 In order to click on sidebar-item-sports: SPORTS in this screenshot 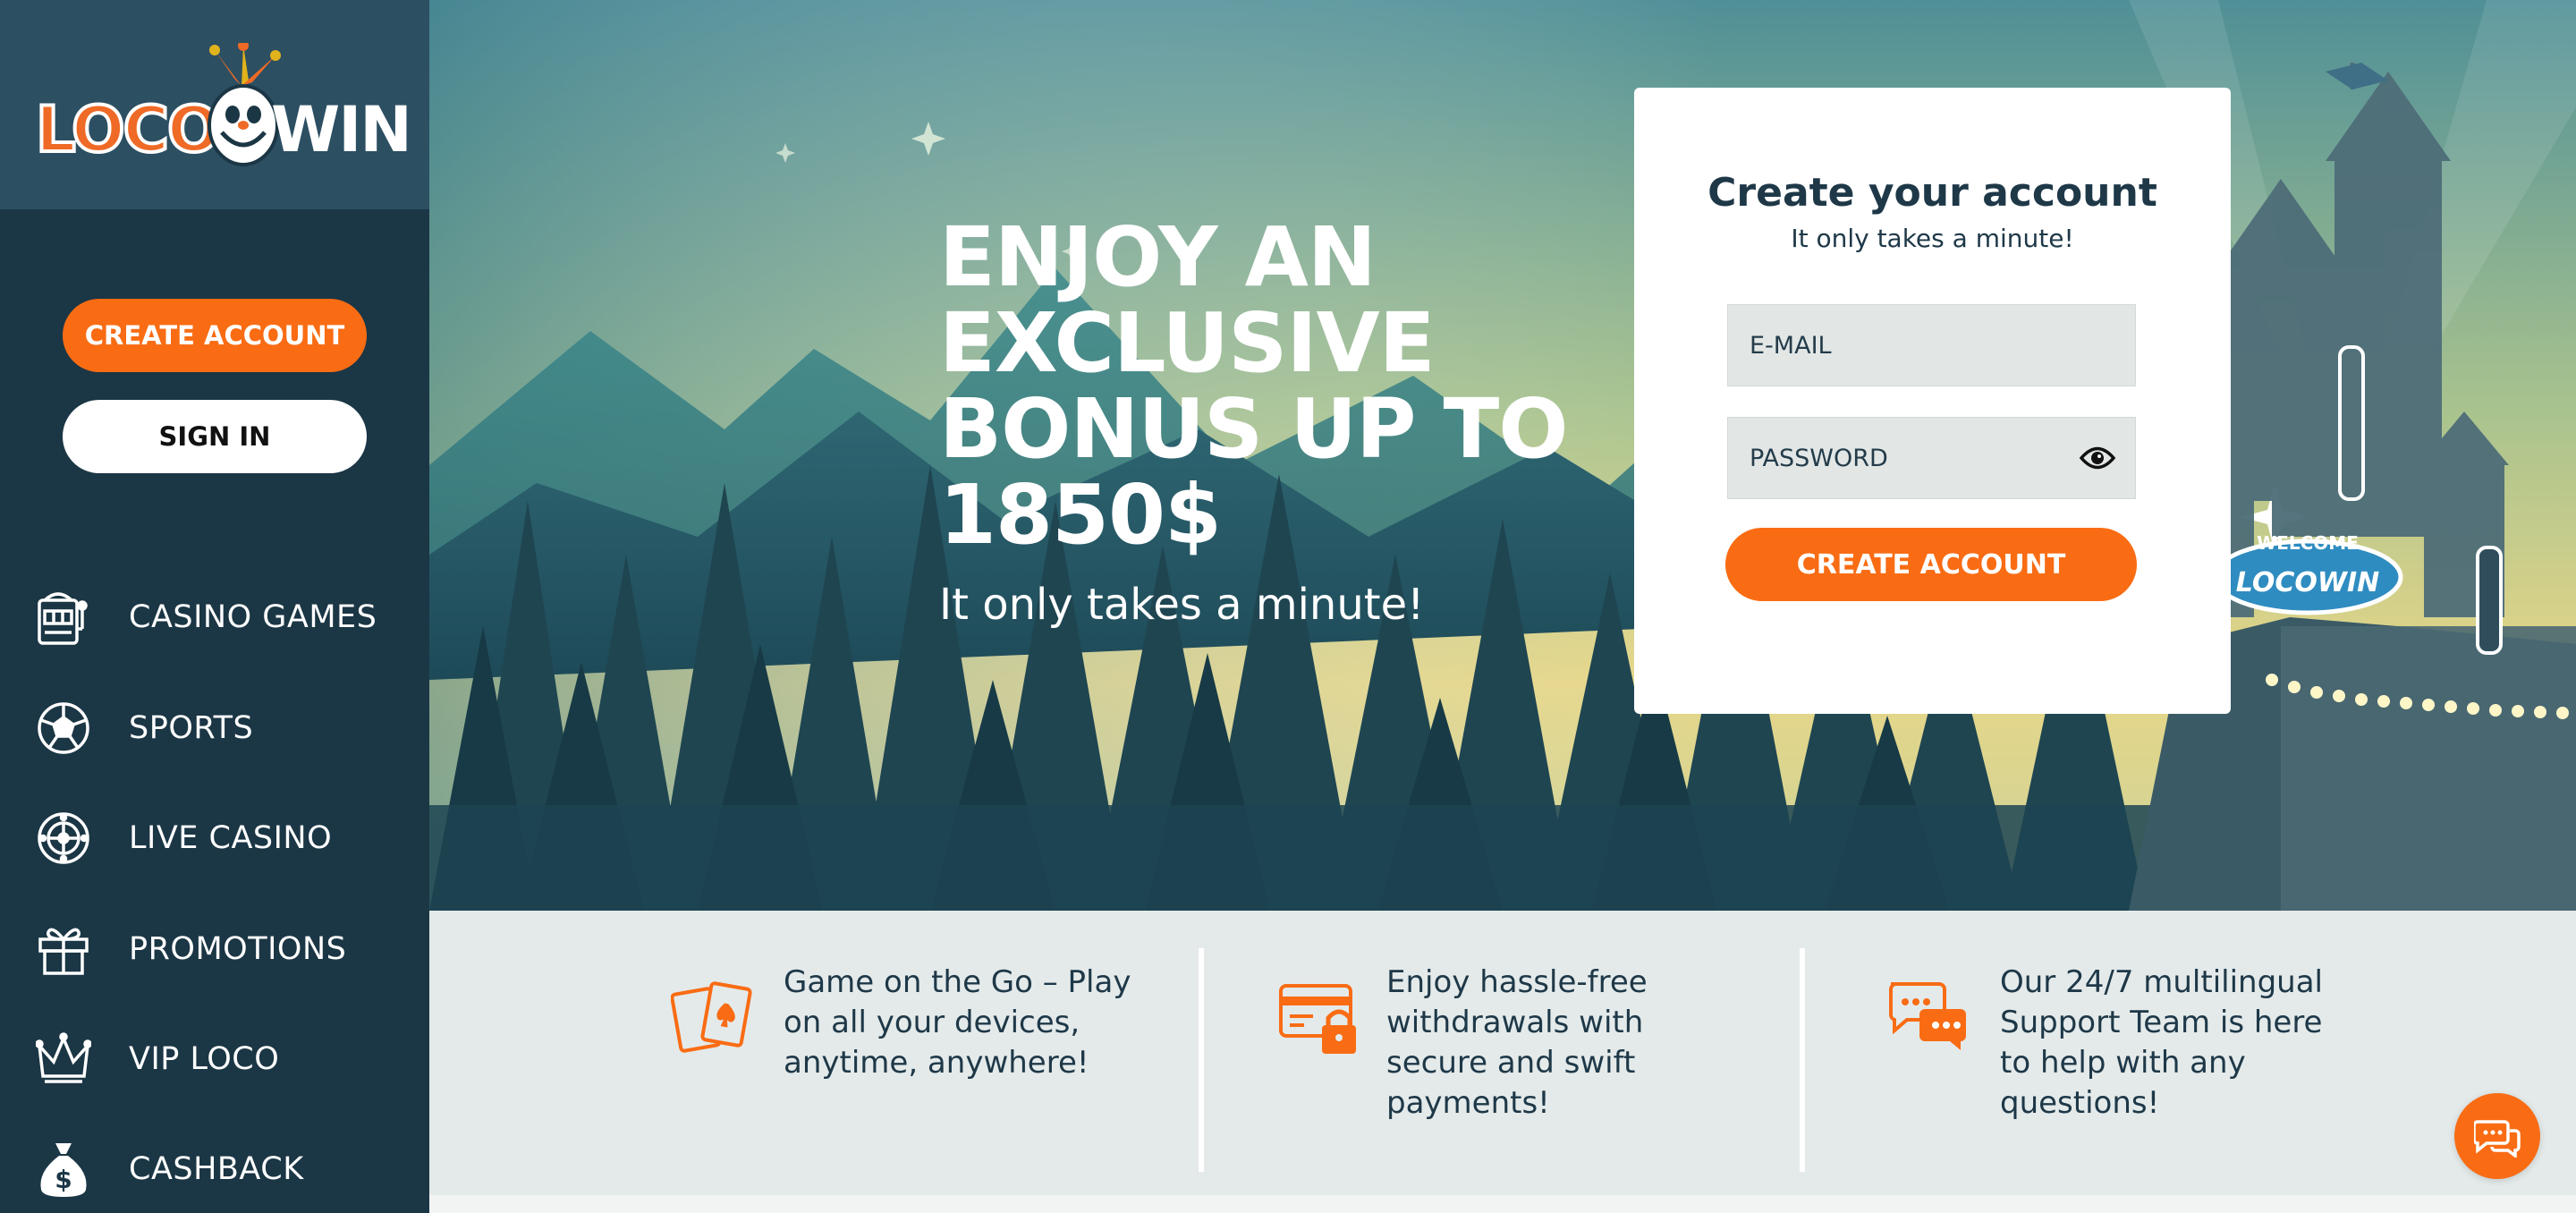, I will do `click(214, 728)`.